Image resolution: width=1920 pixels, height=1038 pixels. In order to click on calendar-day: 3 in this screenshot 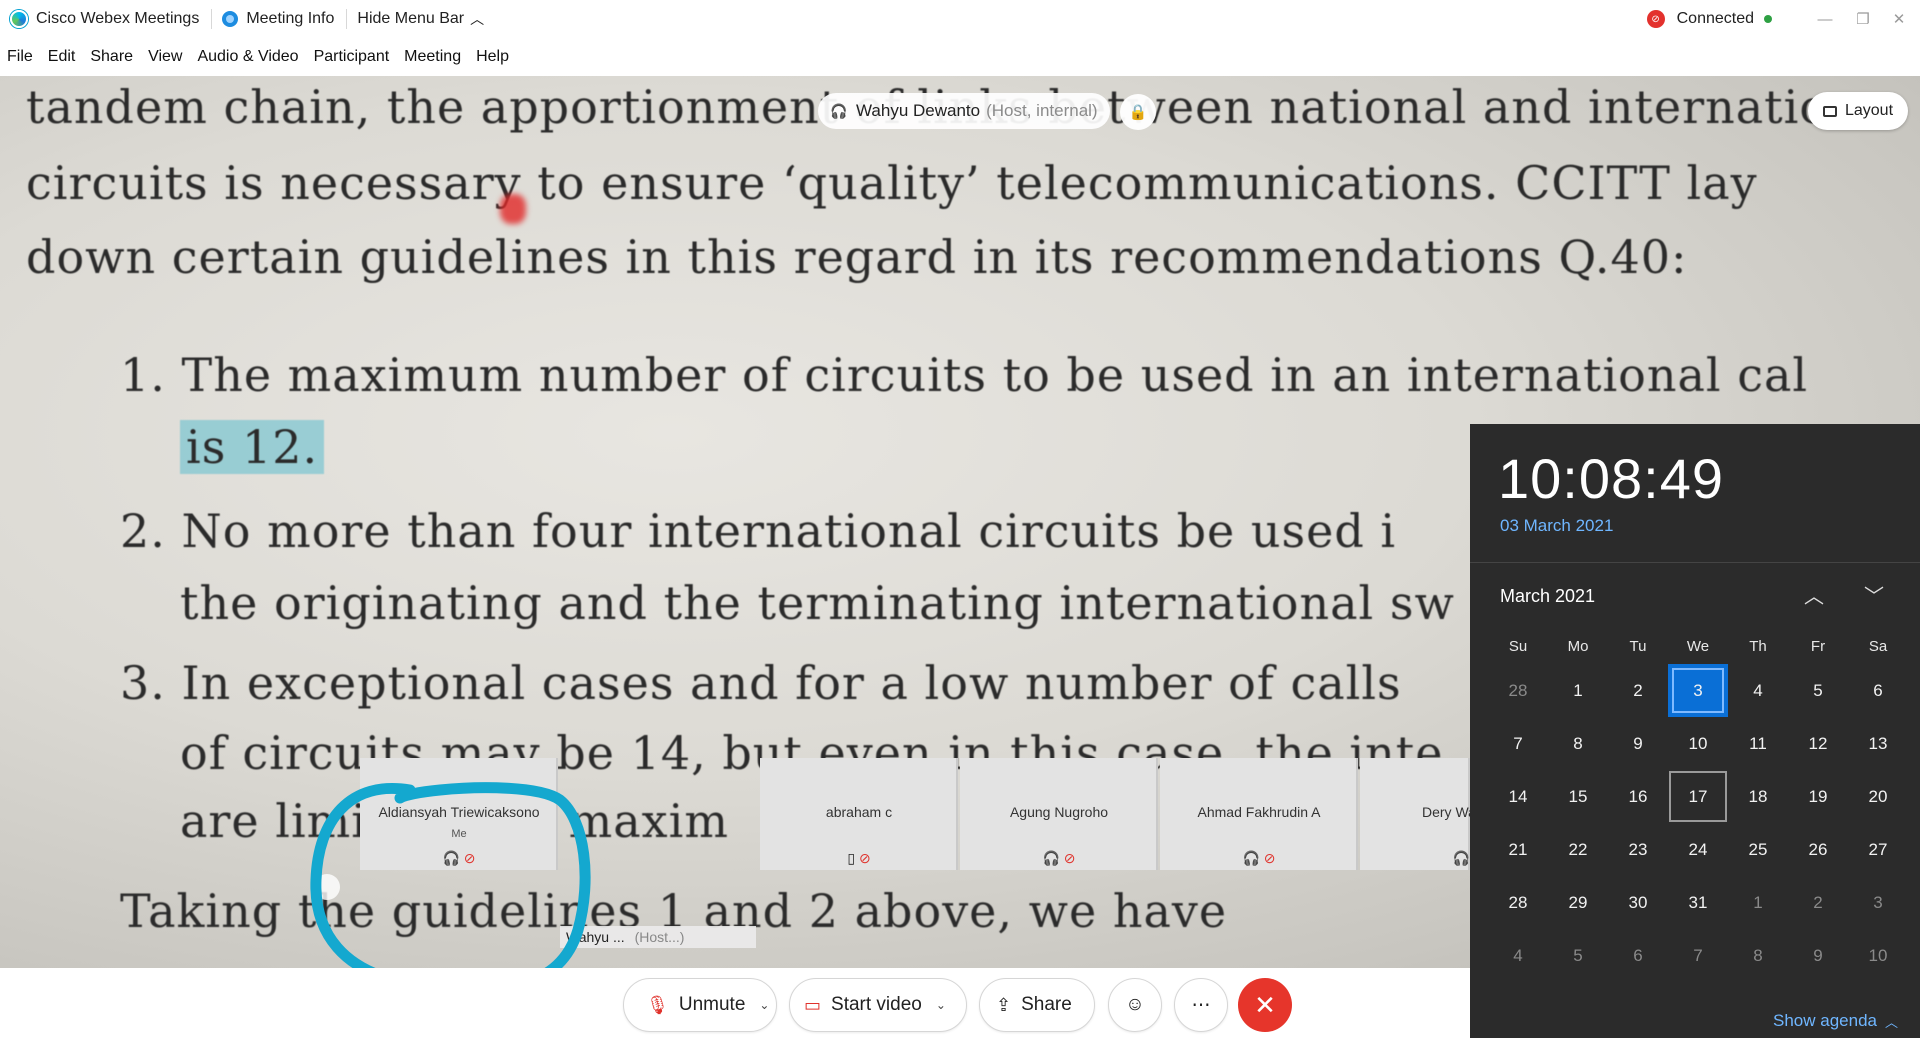, I will do `click(1878, 902)`.